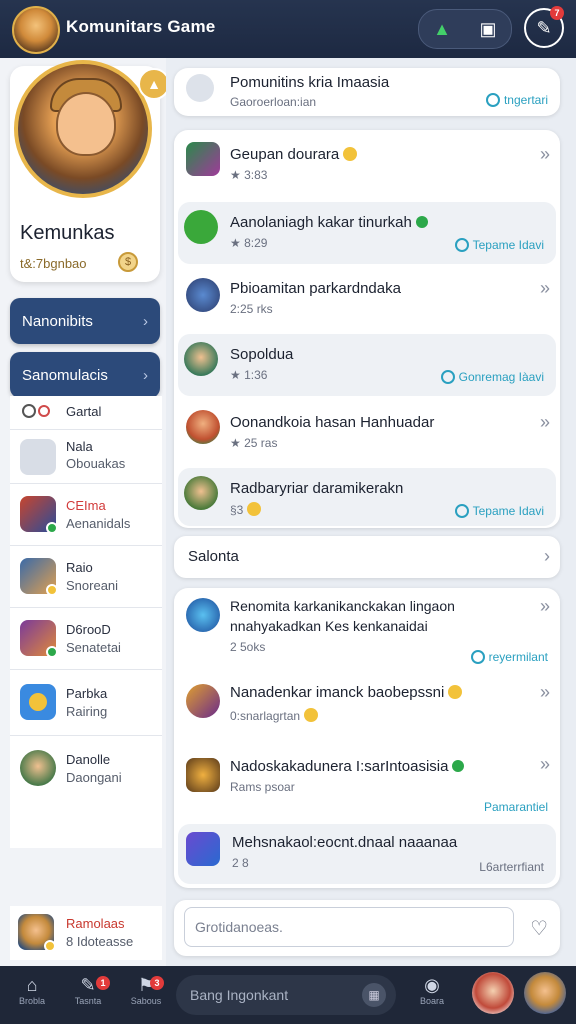 This screenshot has height=1024, width=576. What do you see at coordinates (240, 863) in the screenshot?
I see `feed-item-meta: 2 8` at bounding box center [240, 863].